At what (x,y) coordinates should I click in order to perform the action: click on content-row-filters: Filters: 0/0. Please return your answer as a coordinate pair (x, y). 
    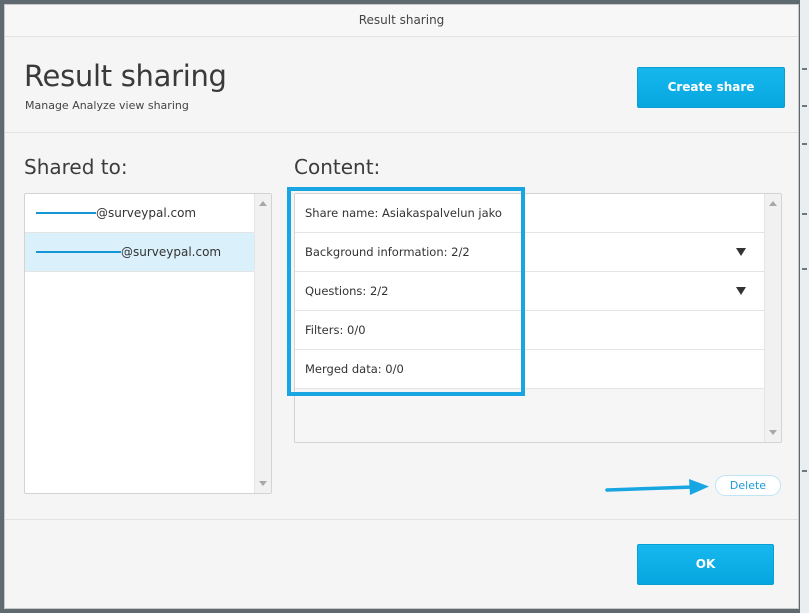
    Looking at the image, I should click on (529, 330).